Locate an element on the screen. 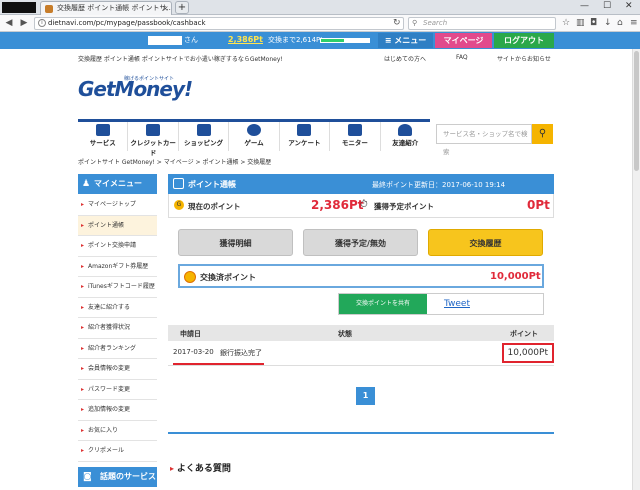 The image size is (640, 490). sidebar-item: マイページトップ is located at coordinates (117, 205).